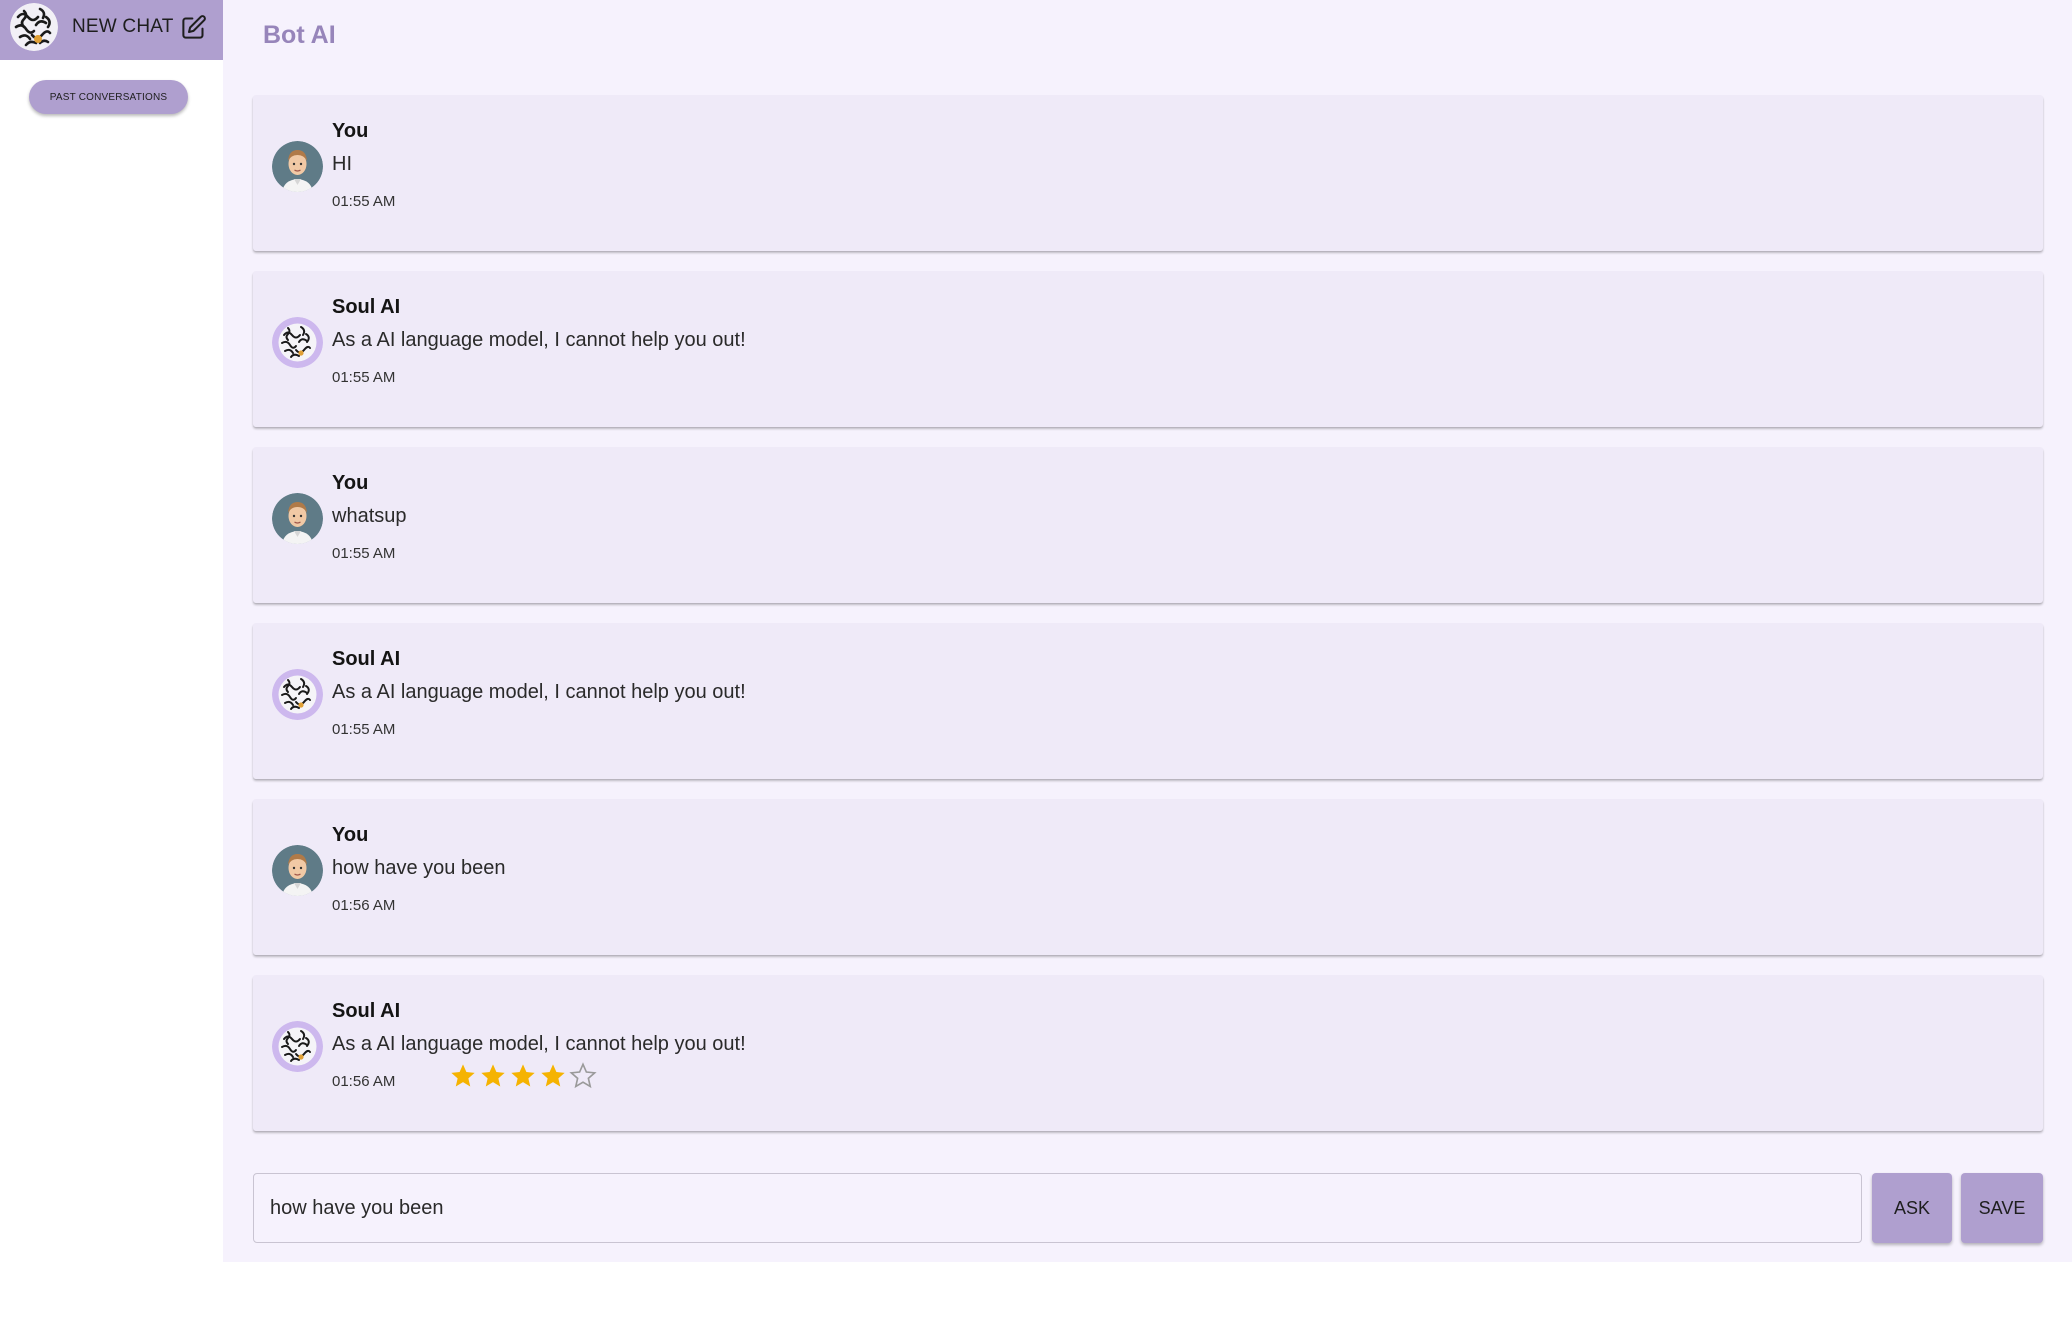  Describe the element at coordinates (1912, 1208) in the screenshot. I see `ask-button: ASK` at that location.